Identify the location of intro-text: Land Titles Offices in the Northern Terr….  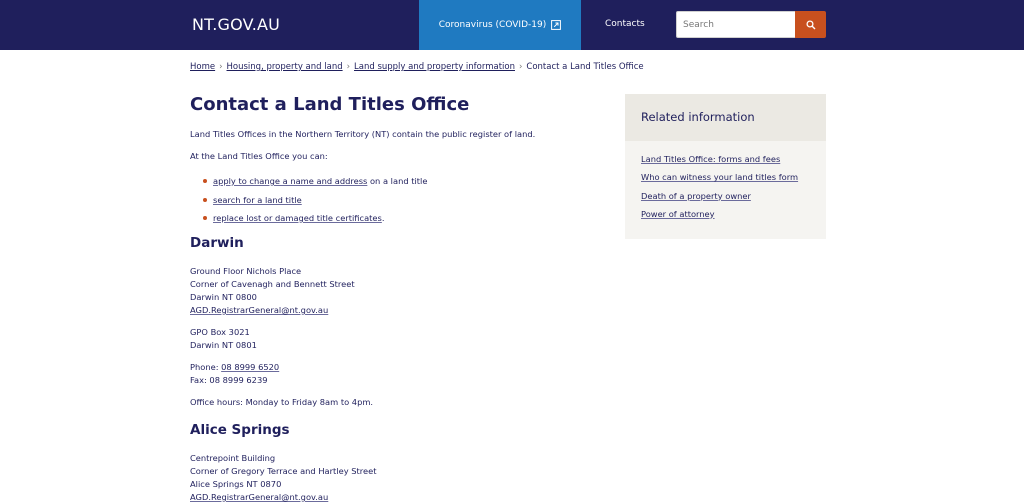
(363, 134).